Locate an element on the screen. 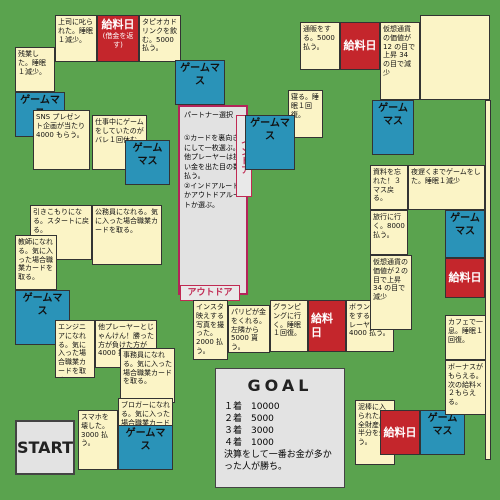 The image size is (500, 500). square-bonus: ボーナスがもらえる。次の給料×２もらえる。 is located at coordinates (466, 387).